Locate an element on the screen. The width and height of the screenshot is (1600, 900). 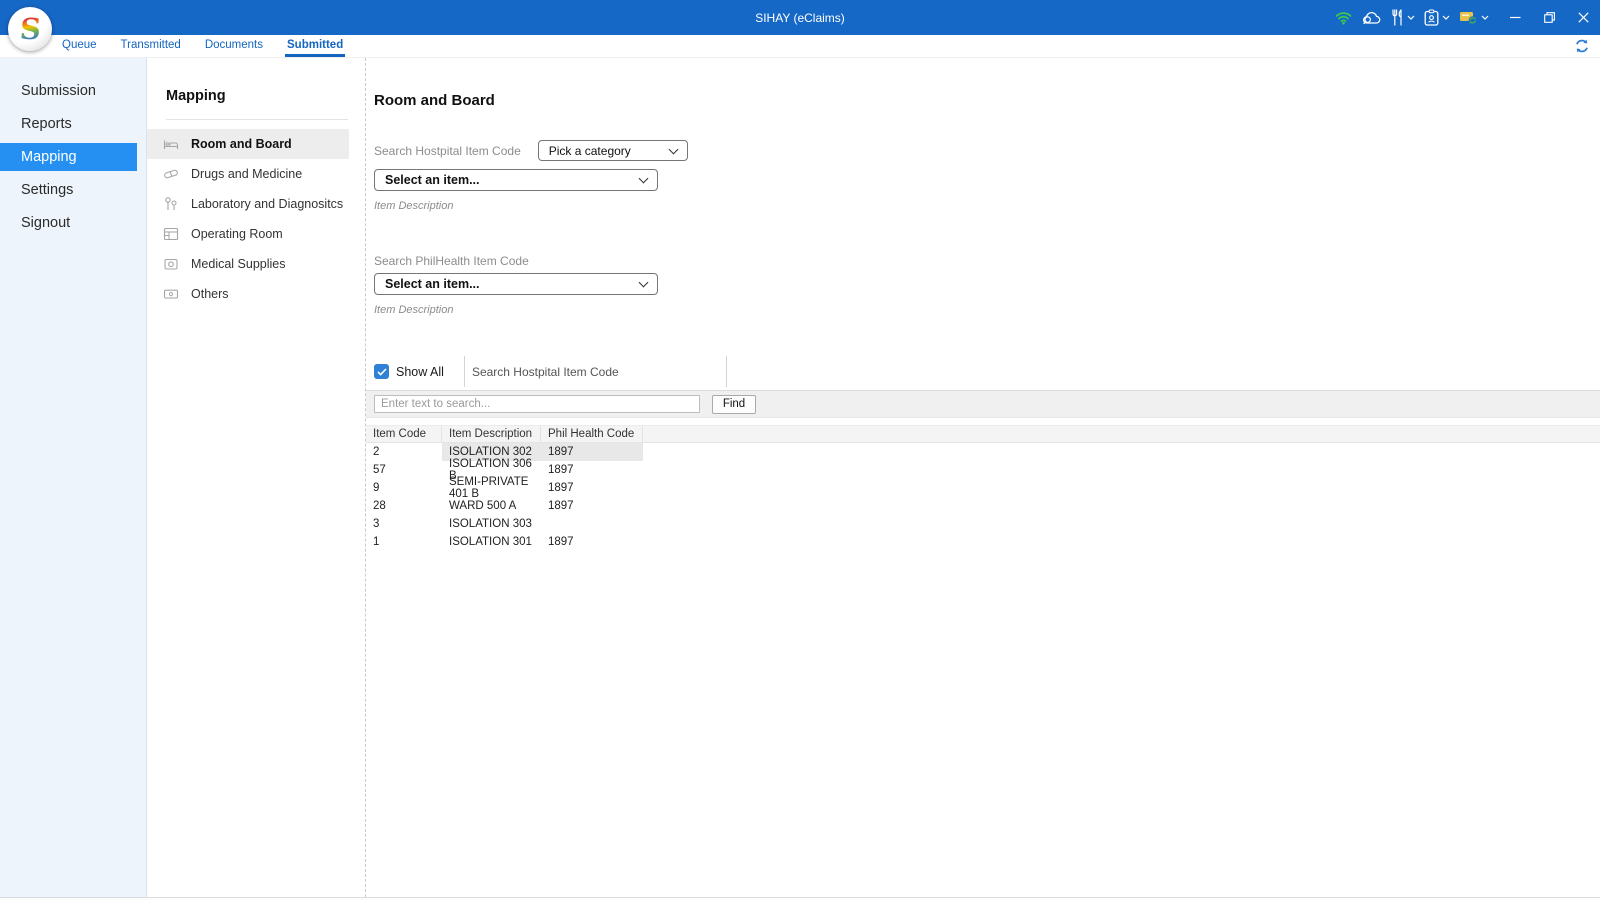
cell-phil-health-code is located at coordinates (592, 524).